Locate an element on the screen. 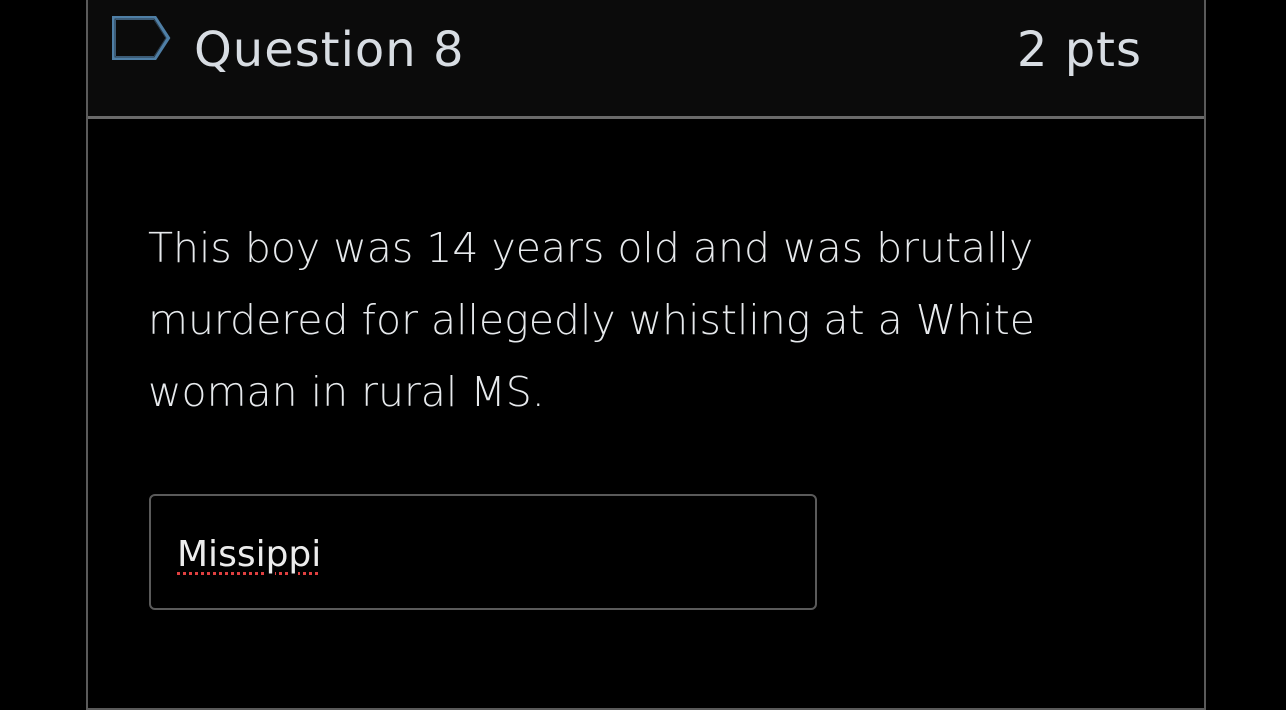 The width and height of the screenshot is (1286, 710). question-points: 2 pts is located at coordinates (1079, 50).